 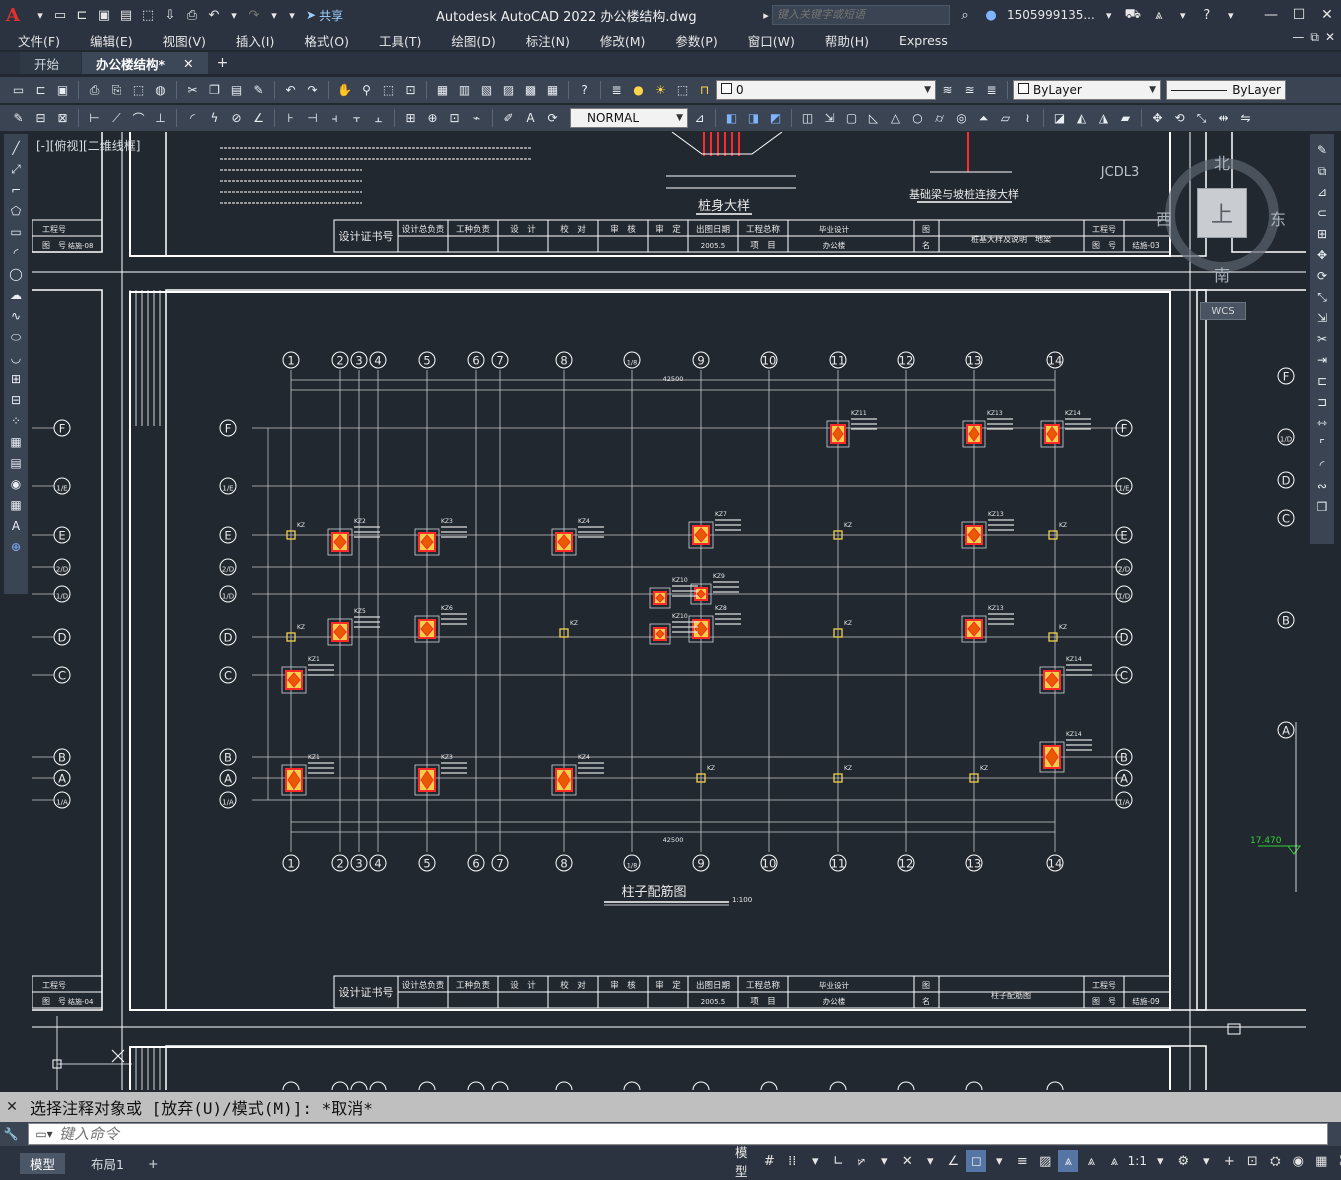 I want to click on color-dropdown: ByLayer ▼, so click(x=1087, y=90).